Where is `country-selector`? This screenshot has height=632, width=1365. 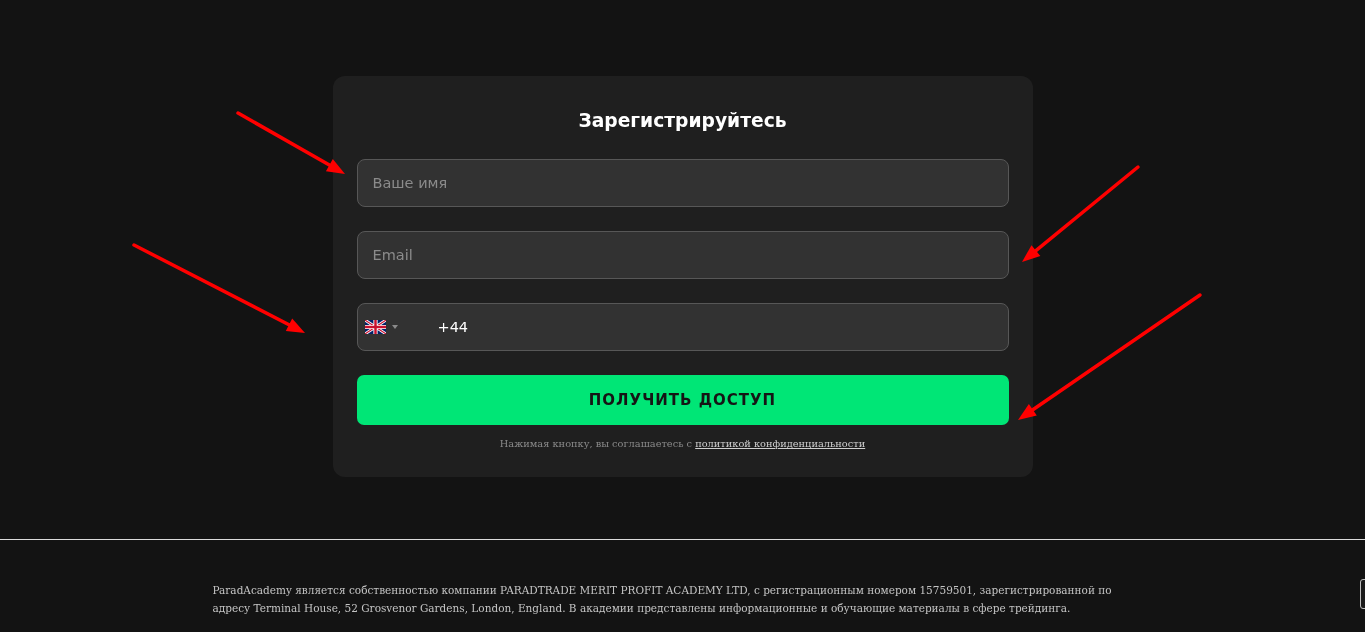 country-selector is located at coordinates (381, 327).